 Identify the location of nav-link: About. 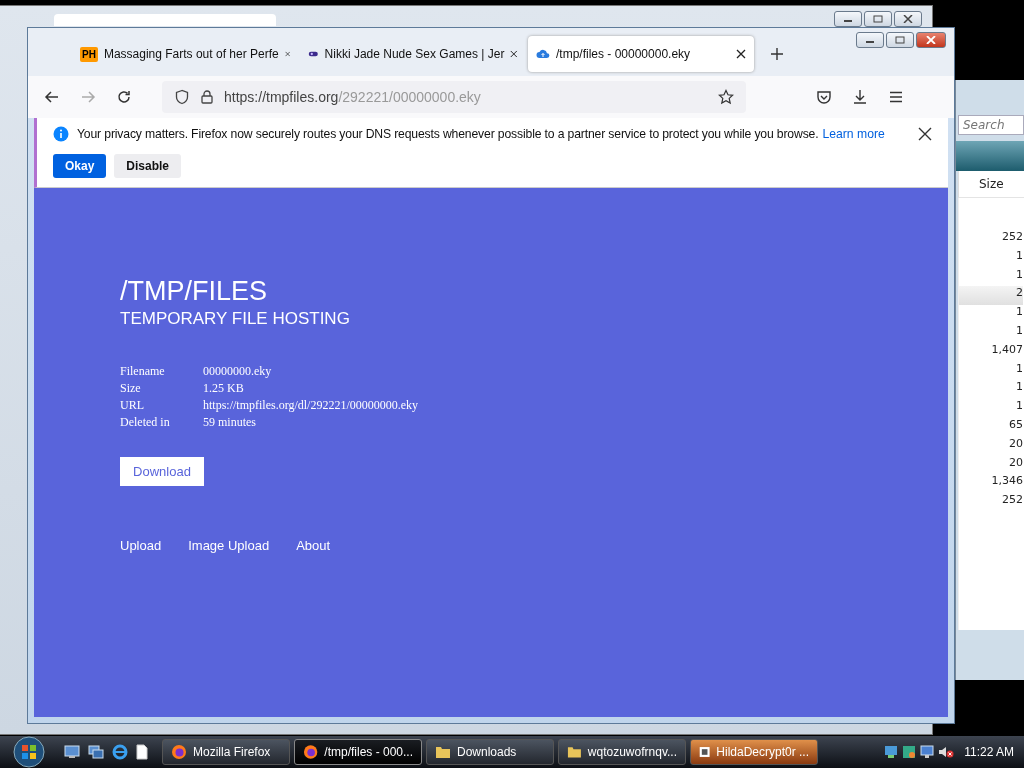
(313, 545).